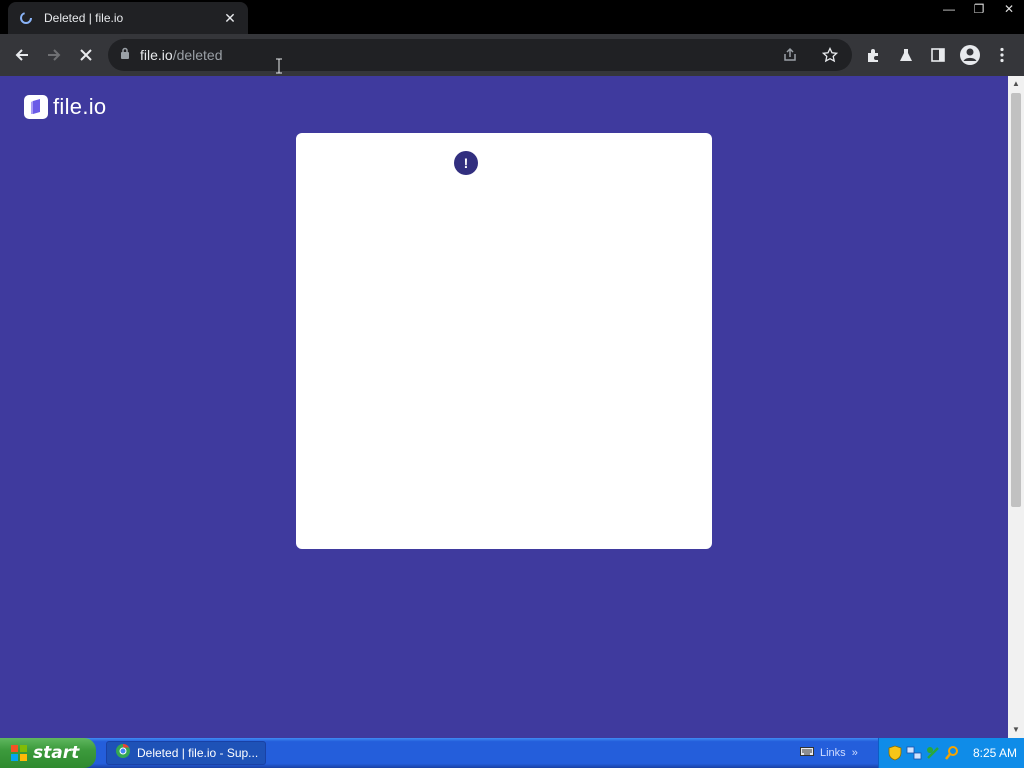 The height and width of the screenshot is (768, 1024). I want to click on address-bar: file.io /deleted, so click(480, 55).